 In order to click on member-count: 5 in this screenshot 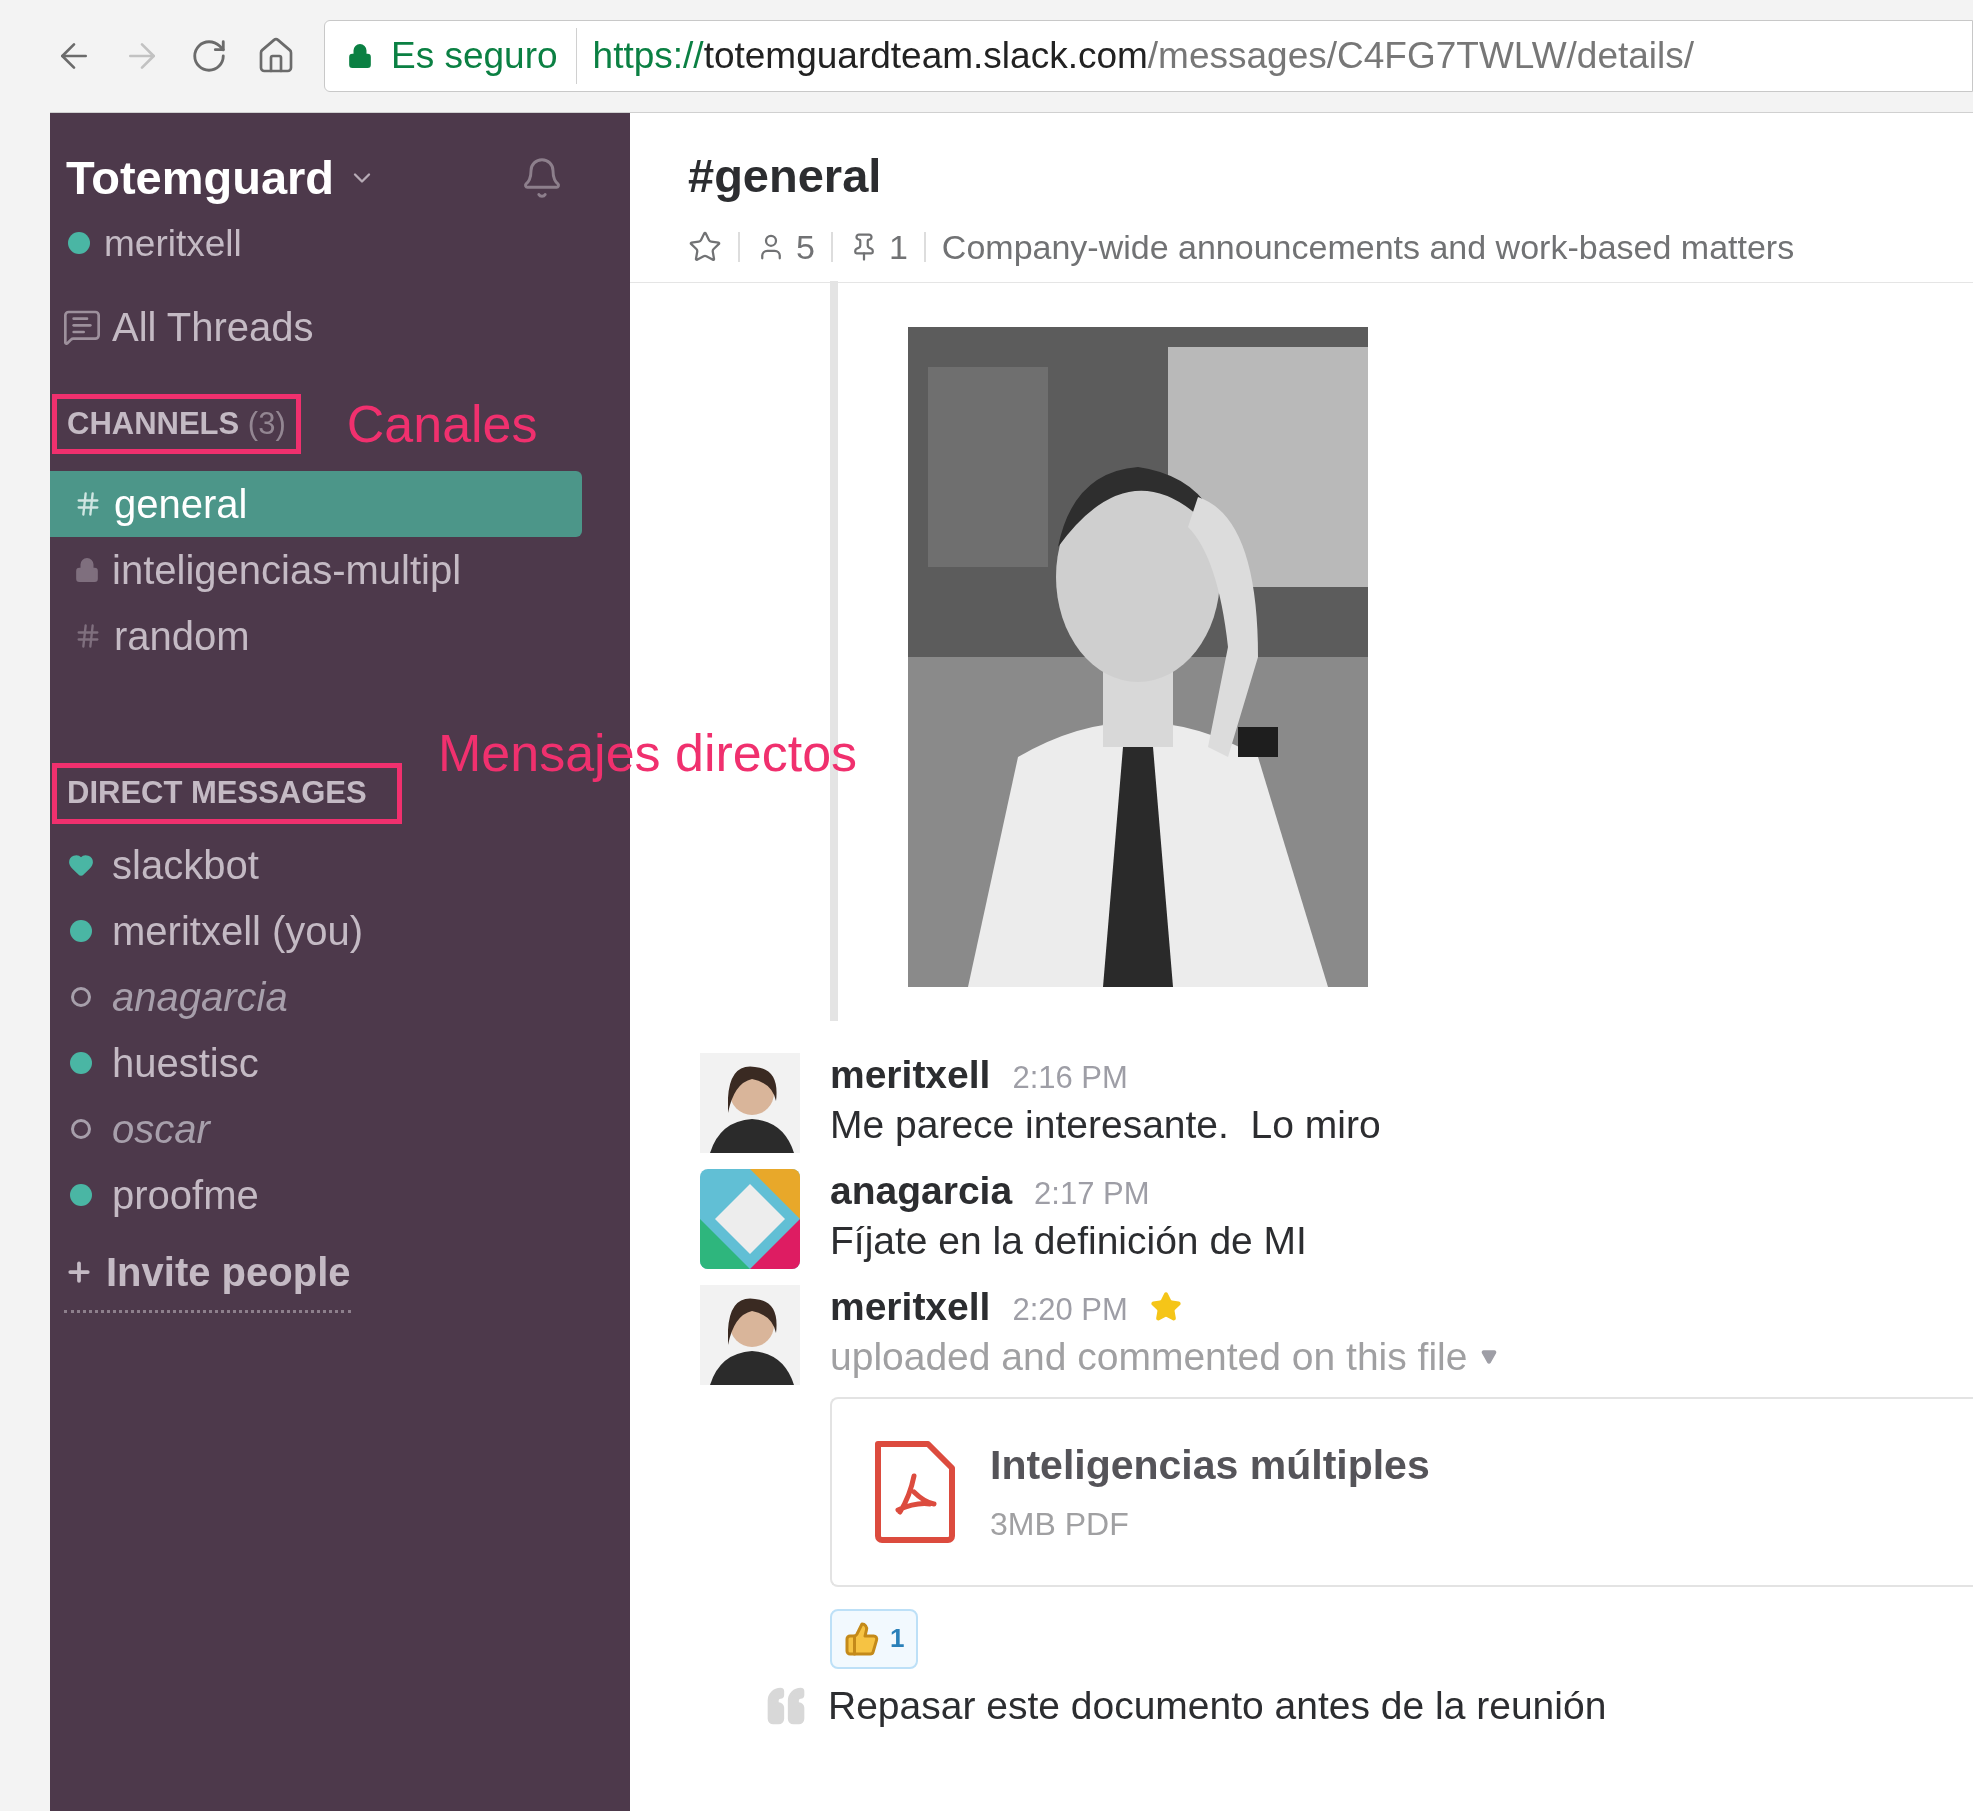, I will do `click(805, 247)`.